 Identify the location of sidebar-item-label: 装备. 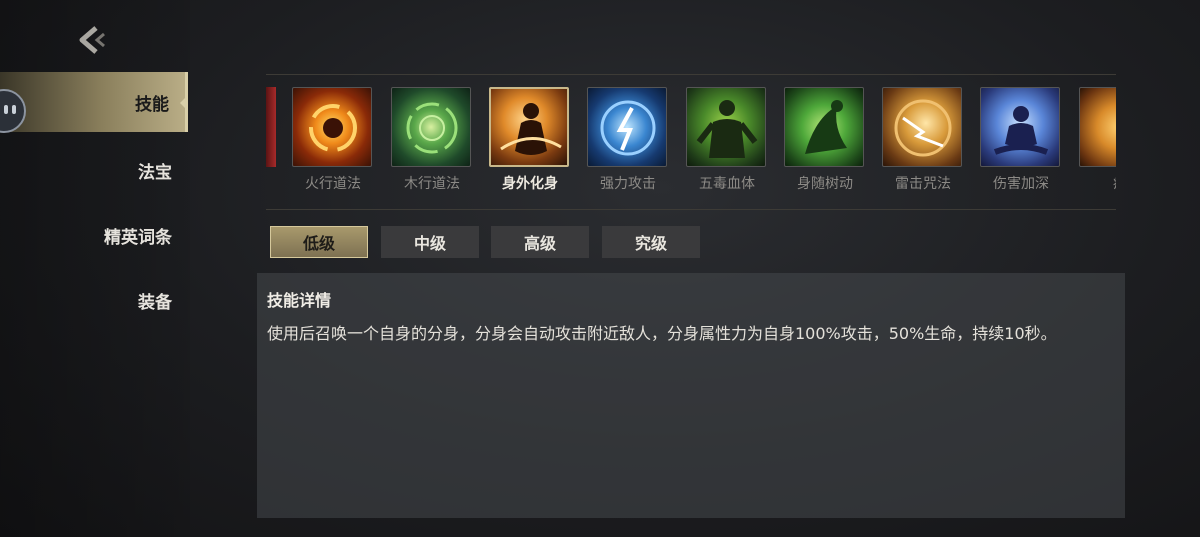
(155, 302).